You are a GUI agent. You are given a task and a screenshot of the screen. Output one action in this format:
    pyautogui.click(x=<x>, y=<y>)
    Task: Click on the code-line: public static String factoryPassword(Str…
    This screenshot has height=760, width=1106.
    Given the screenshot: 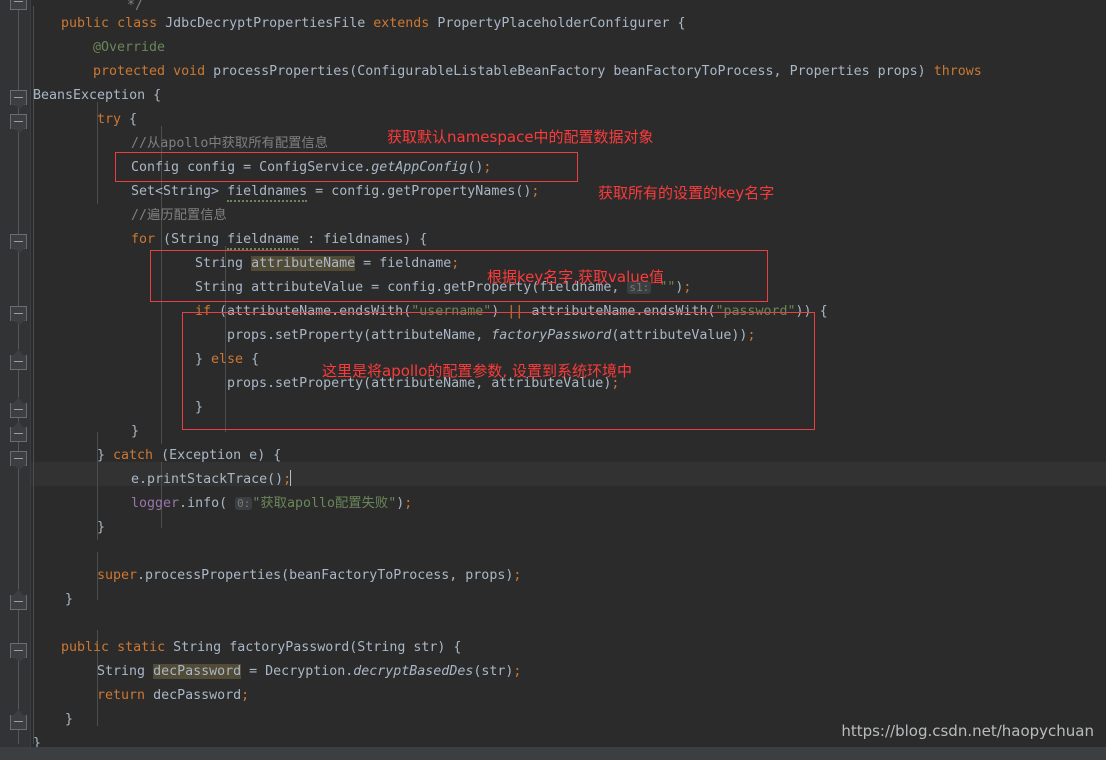 What is the action you would take?
    pyautogui.click(x=261, y=647)
    